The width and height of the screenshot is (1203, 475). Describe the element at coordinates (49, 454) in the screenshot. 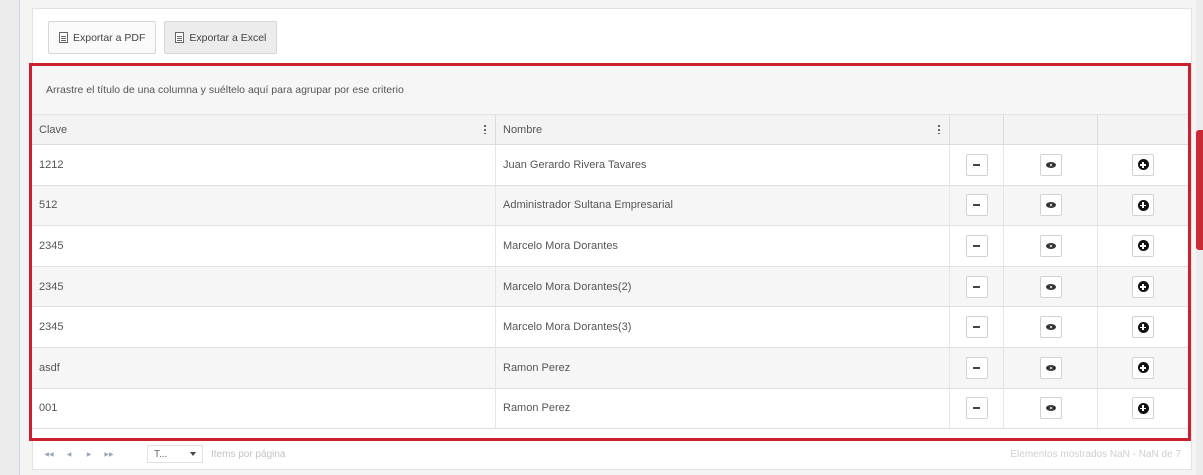

I see `first-page-button: ◀◀` at that location.